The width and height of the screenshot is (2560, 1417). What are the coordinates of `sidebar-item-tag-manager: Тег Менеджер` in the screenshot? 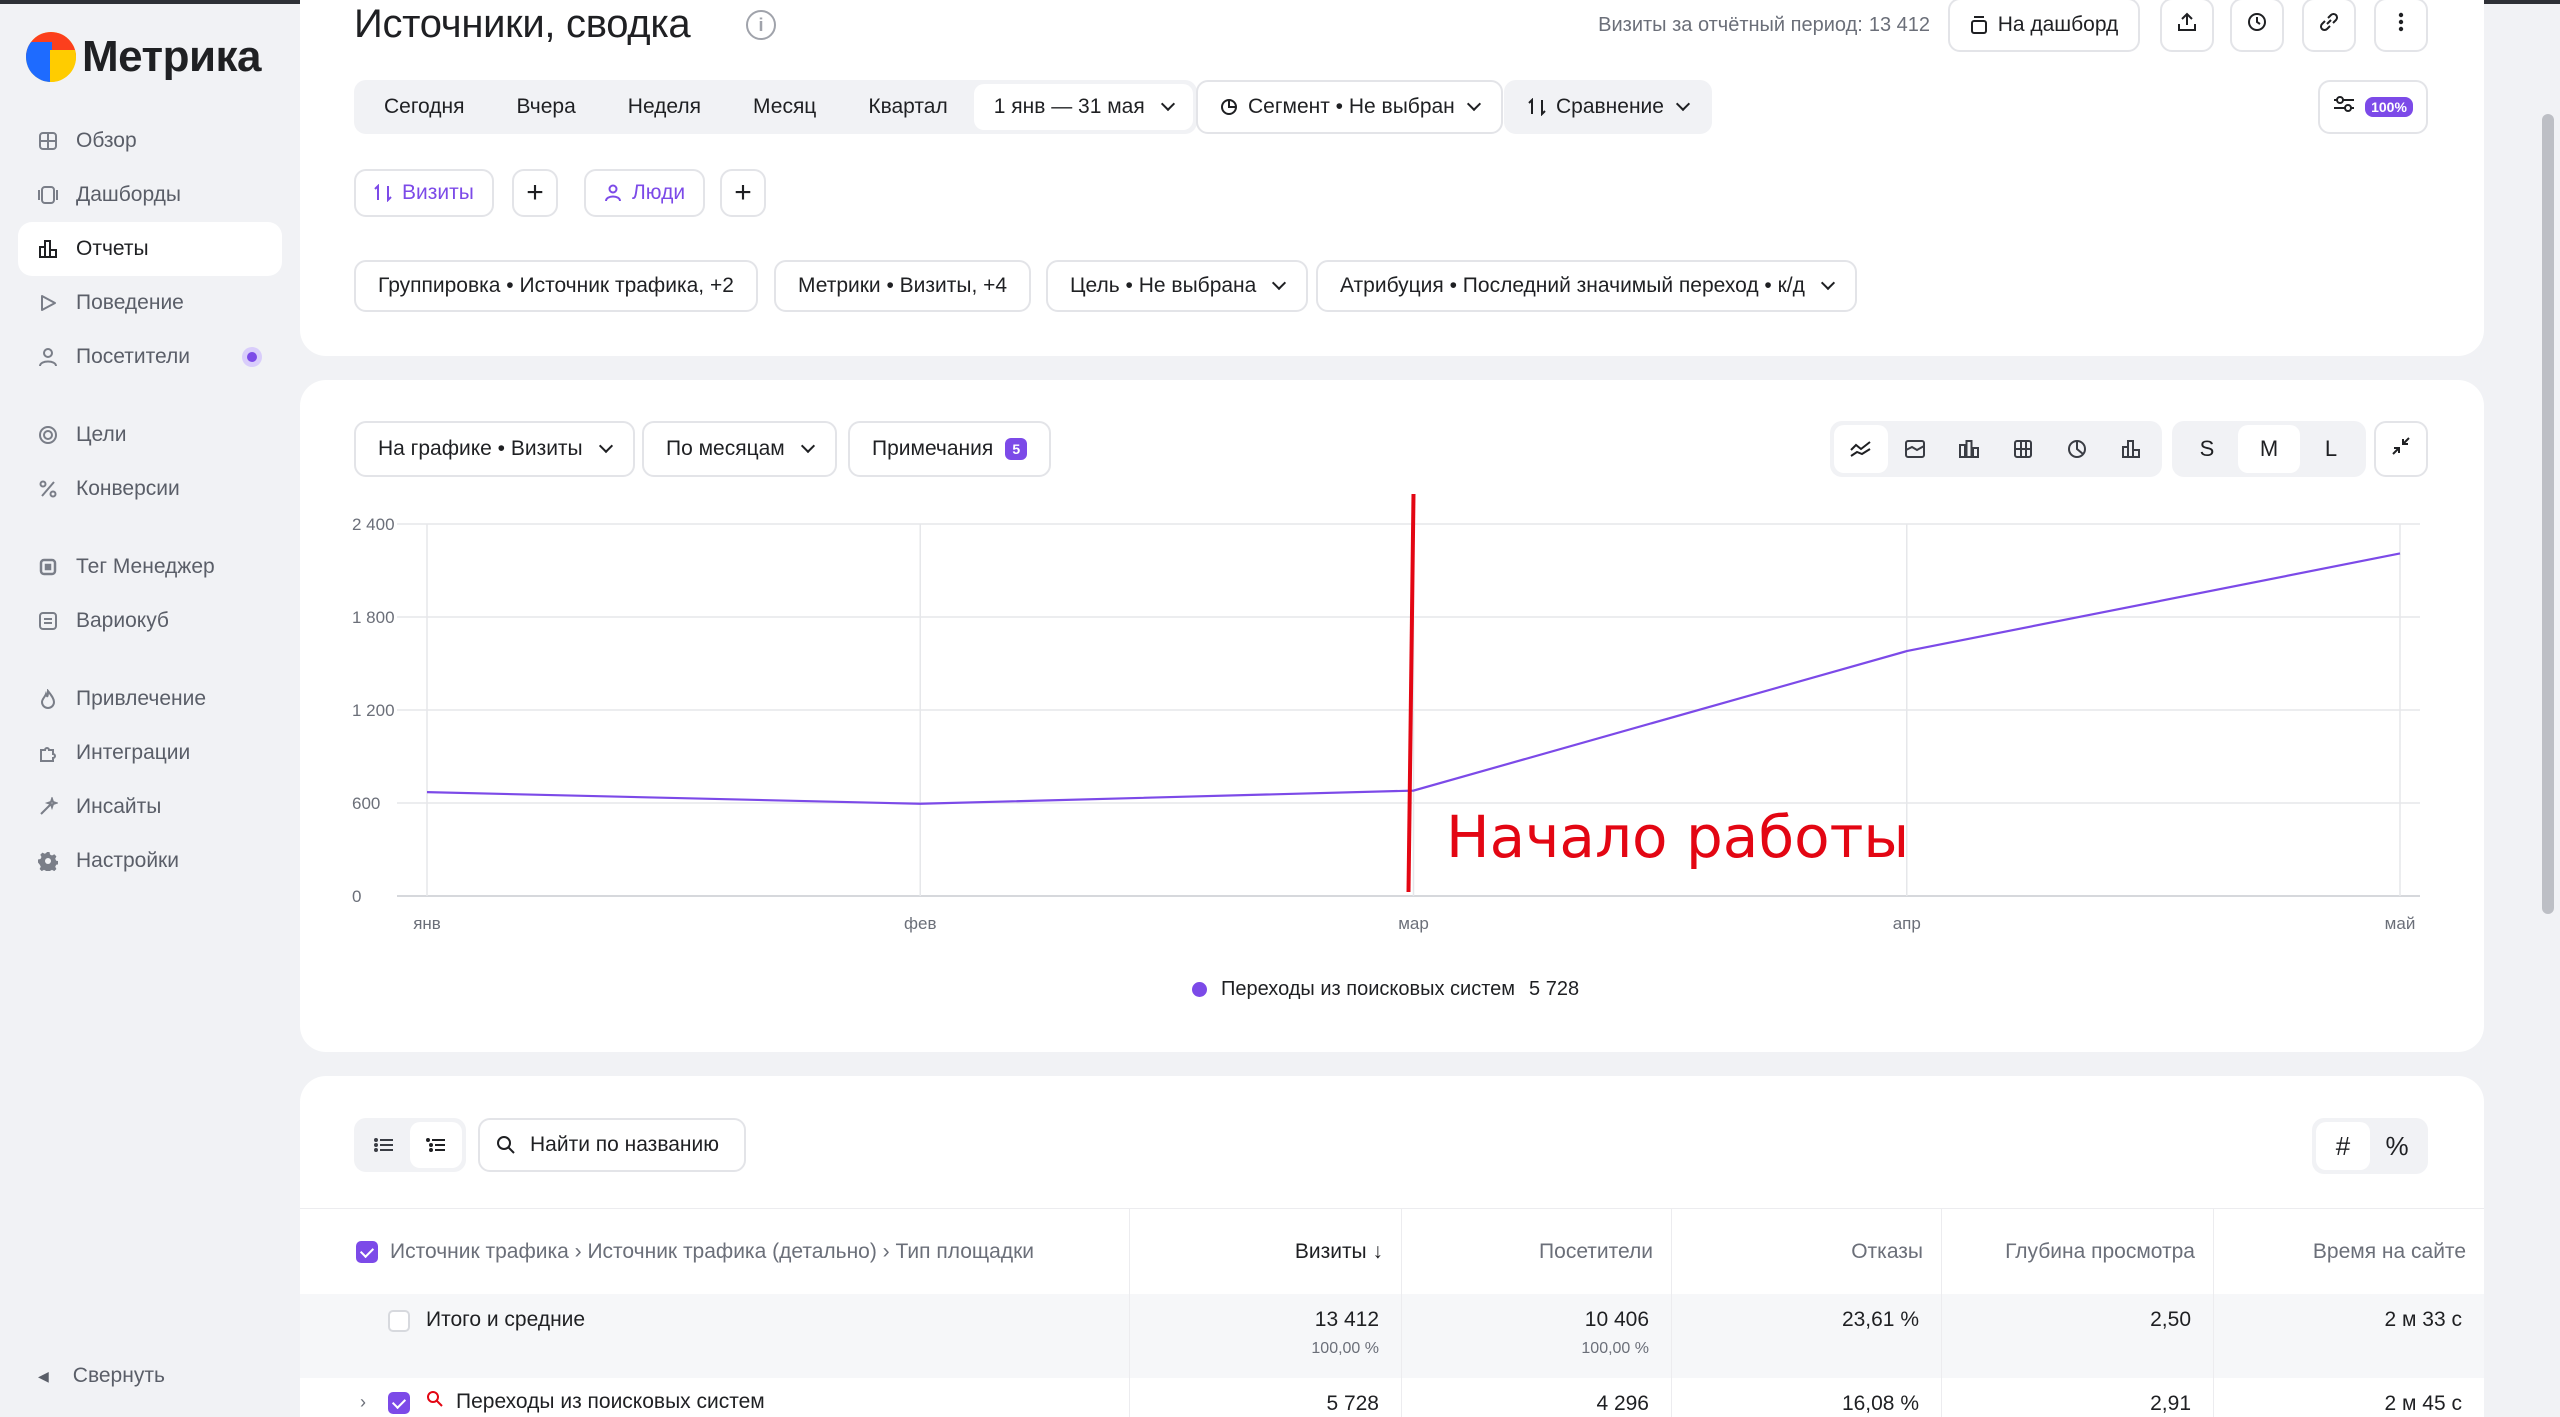 It's located at (150, 567).